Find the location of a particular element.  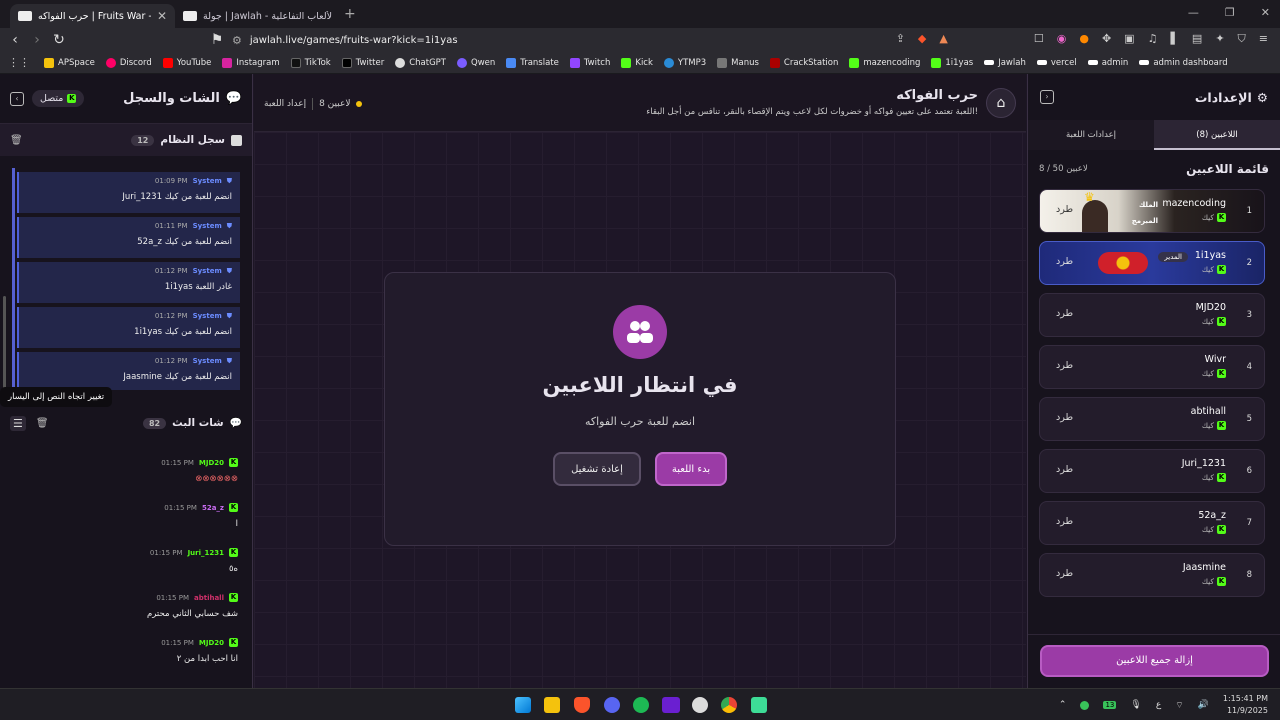

volume-icon: 🔊 is located at coordinates (1203, 705).